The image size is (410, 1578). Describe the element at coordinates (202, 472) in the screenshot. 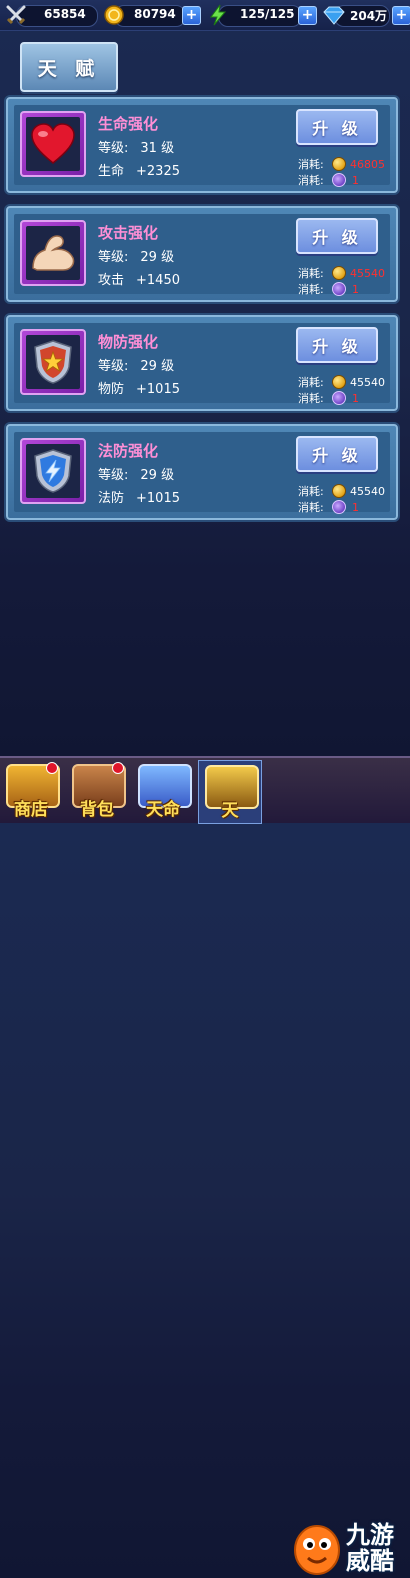

I see `talent-card-magic-def: 法防强化 等级: 29 级 法防 +1015 升 级 消耗: 45540 消耗: 1` at that location.